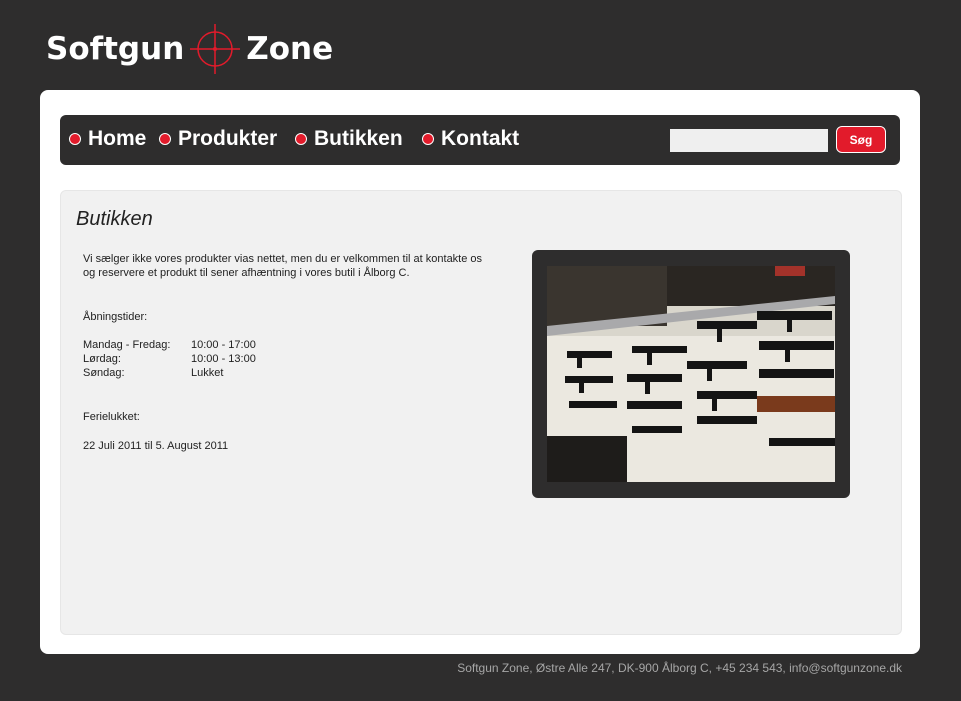 The image size is (961, 701). Describe the element at coordinates (169, 373) in the screenshot. I see `hours-row: Søndag: Lukket` at that location.